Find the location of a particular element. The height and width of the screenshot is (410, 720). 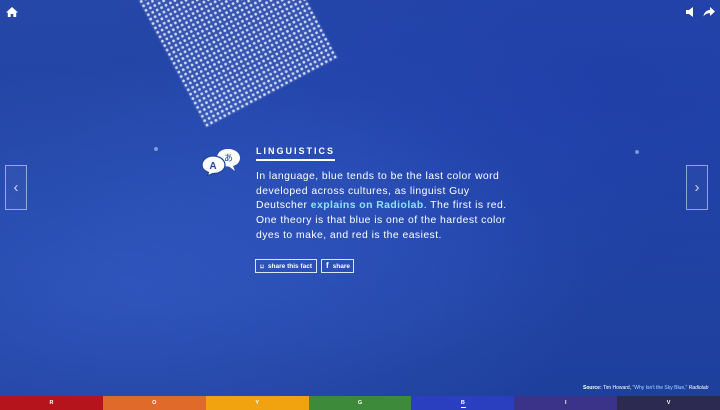

speaker-icon is located at coordinates (691, 12).